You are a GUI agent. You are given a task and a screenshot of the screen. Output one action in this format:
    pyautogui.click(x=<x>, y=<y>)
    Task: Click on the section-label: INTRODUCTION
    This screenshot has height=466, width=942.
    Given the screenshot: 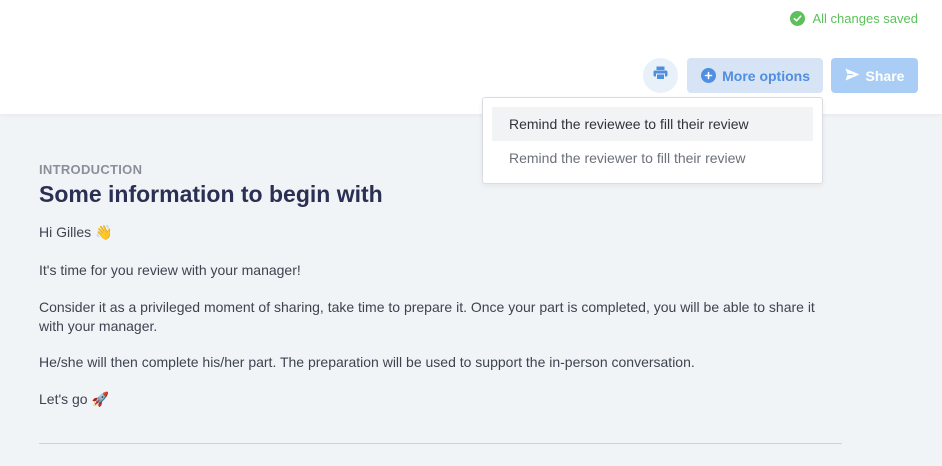 What is the action you would take?
    pyautogui.click(x=91, y=169)
    